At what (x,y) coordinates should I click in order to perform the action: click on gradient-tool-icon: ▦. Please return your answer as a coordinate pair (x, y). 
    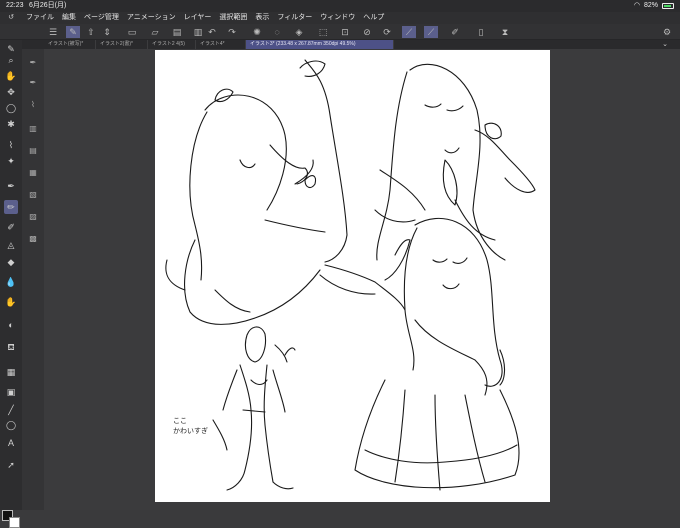
    Looking at the image, I should click on (11, 372).